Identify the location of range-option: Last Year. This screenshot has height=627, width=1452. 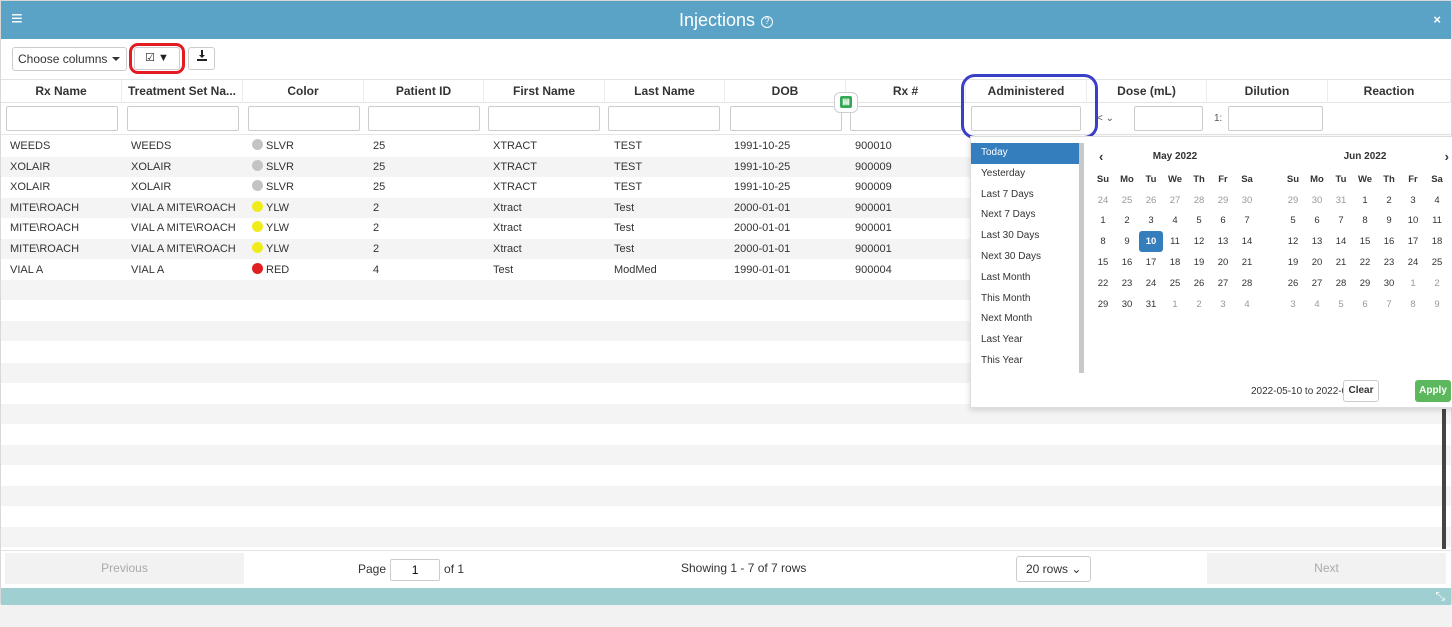
(1027, 340).